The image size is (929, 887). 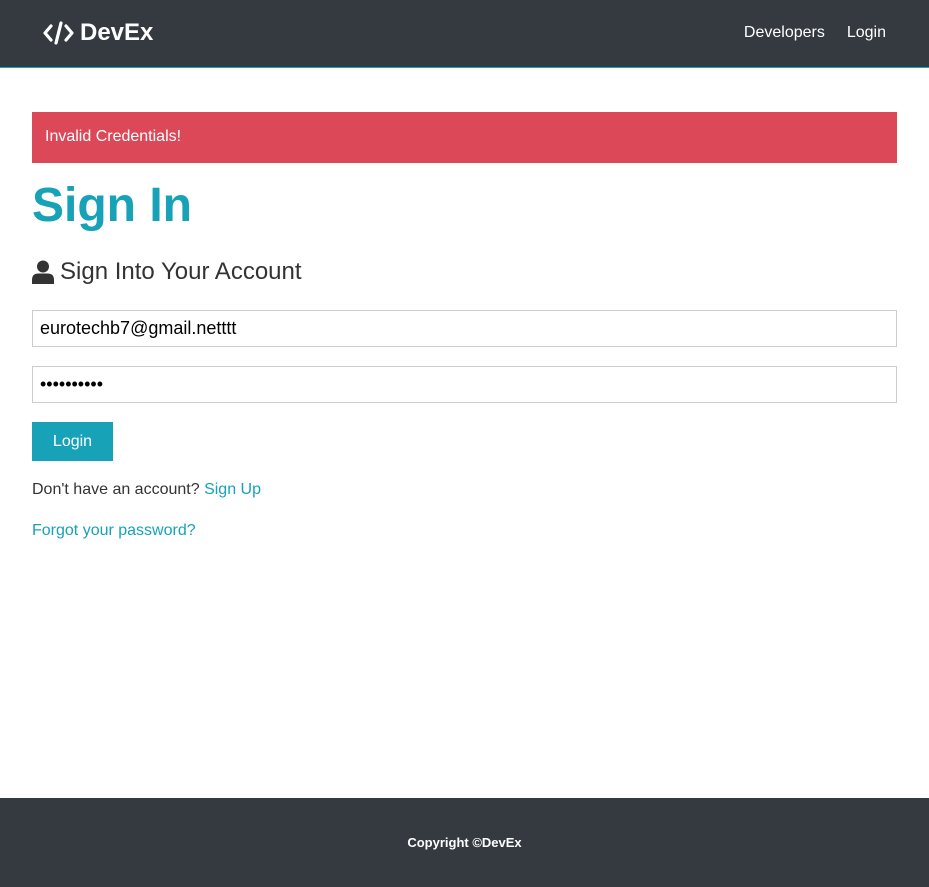 What do you see at coordinates (117, 32) in the screenshot?
I see `brand-name: DevEx` at bounding box center [117, 32].